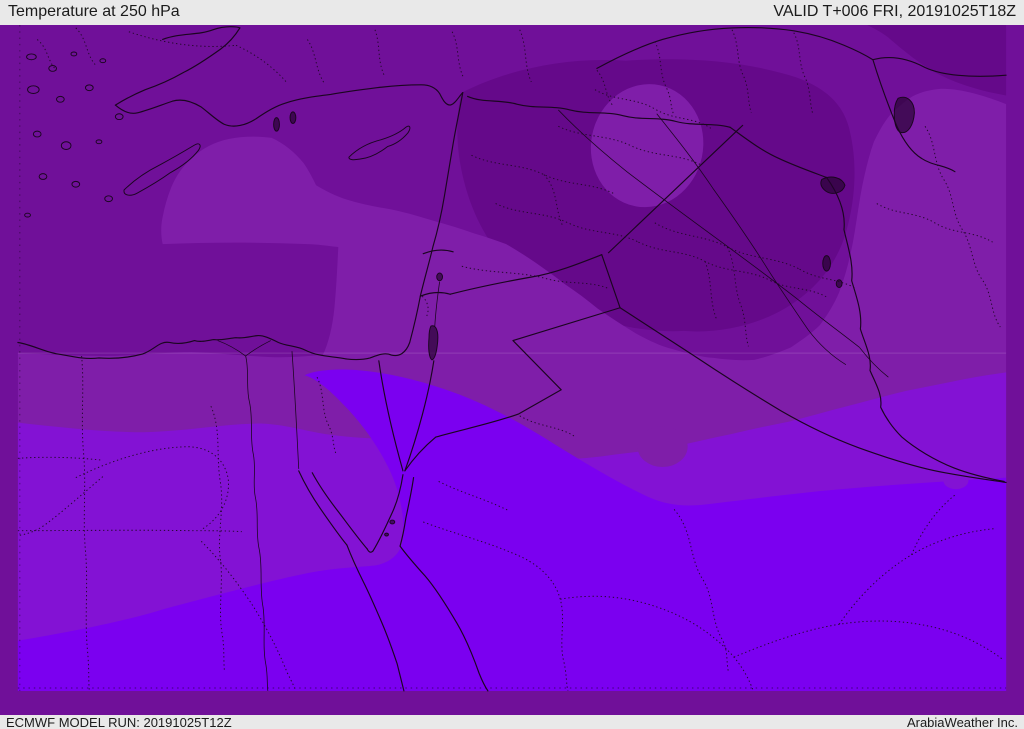 Image resolution: width=1024 pixels, height=729 pixels. I want to click on map-title: Temperature at 250 hPa, so click(94, 11).